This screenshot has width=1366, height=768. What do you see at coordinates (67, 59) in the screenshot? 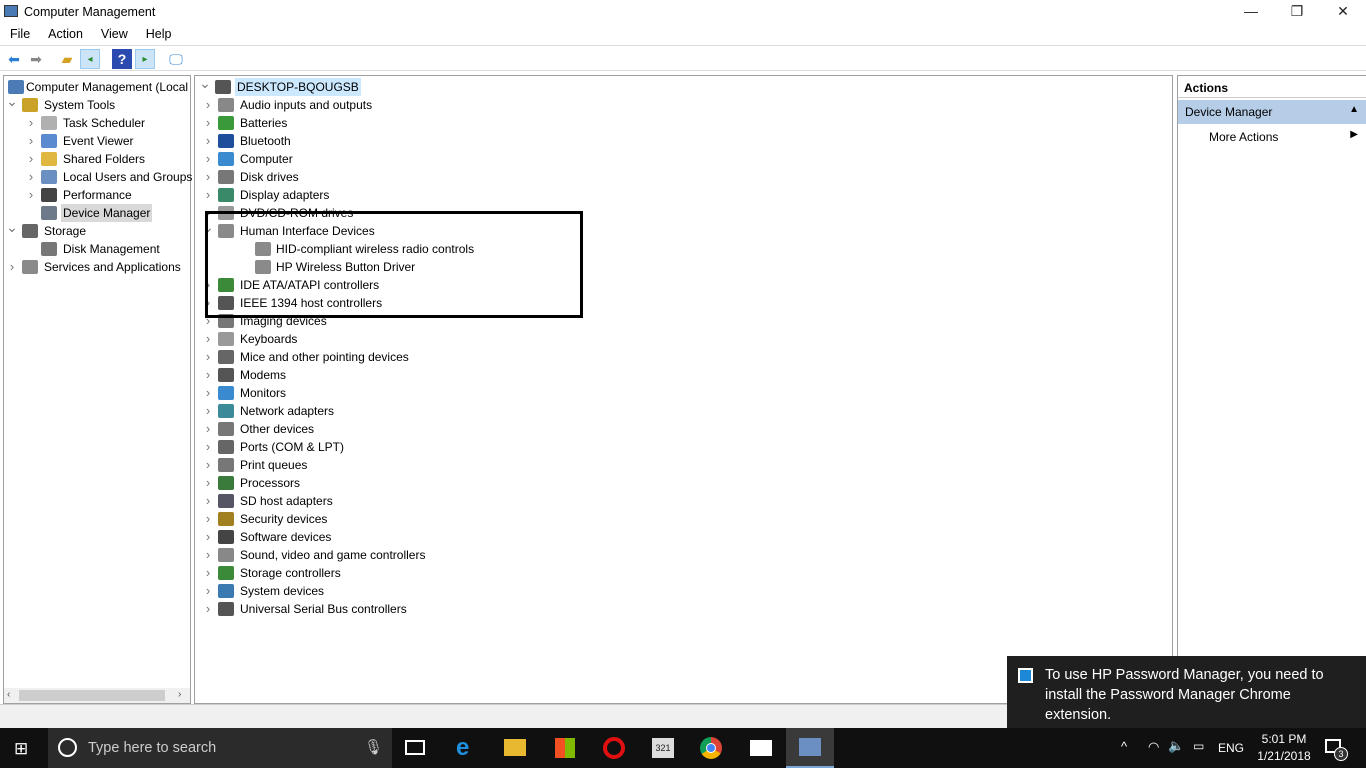
I see `up-folder-icon: ▰` at bounding box center [67, 59].